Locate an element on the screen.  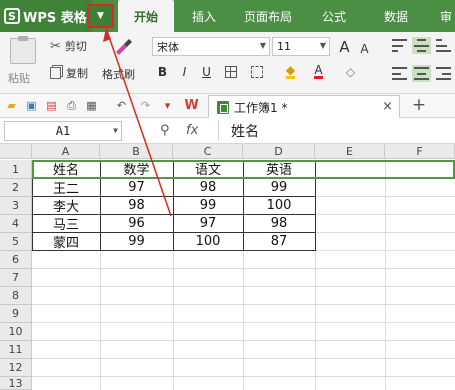
font-size-select: 11 ▼ is located at coordinates (301, 46).